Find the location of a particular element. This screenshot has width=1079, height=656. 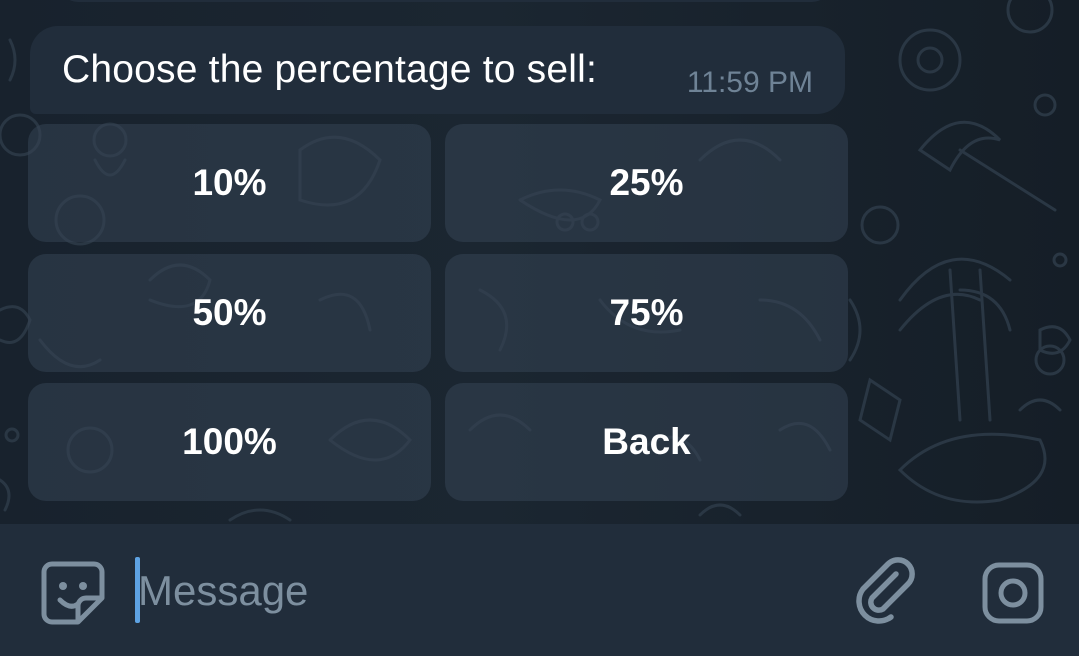

camera-icon is located at coordinates (1013, 593).